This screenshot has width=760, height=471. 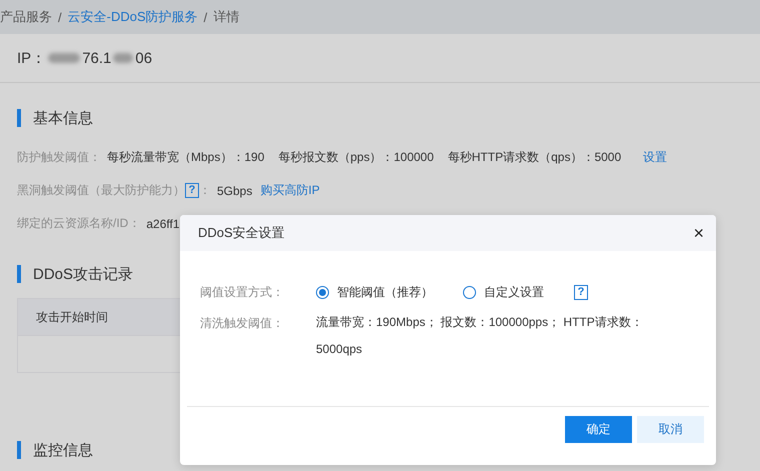 What do you see at coordinates (290, 190) in the screenshot?
I see `buy-link: 购买高防IP` at bounding box center [290, 190].